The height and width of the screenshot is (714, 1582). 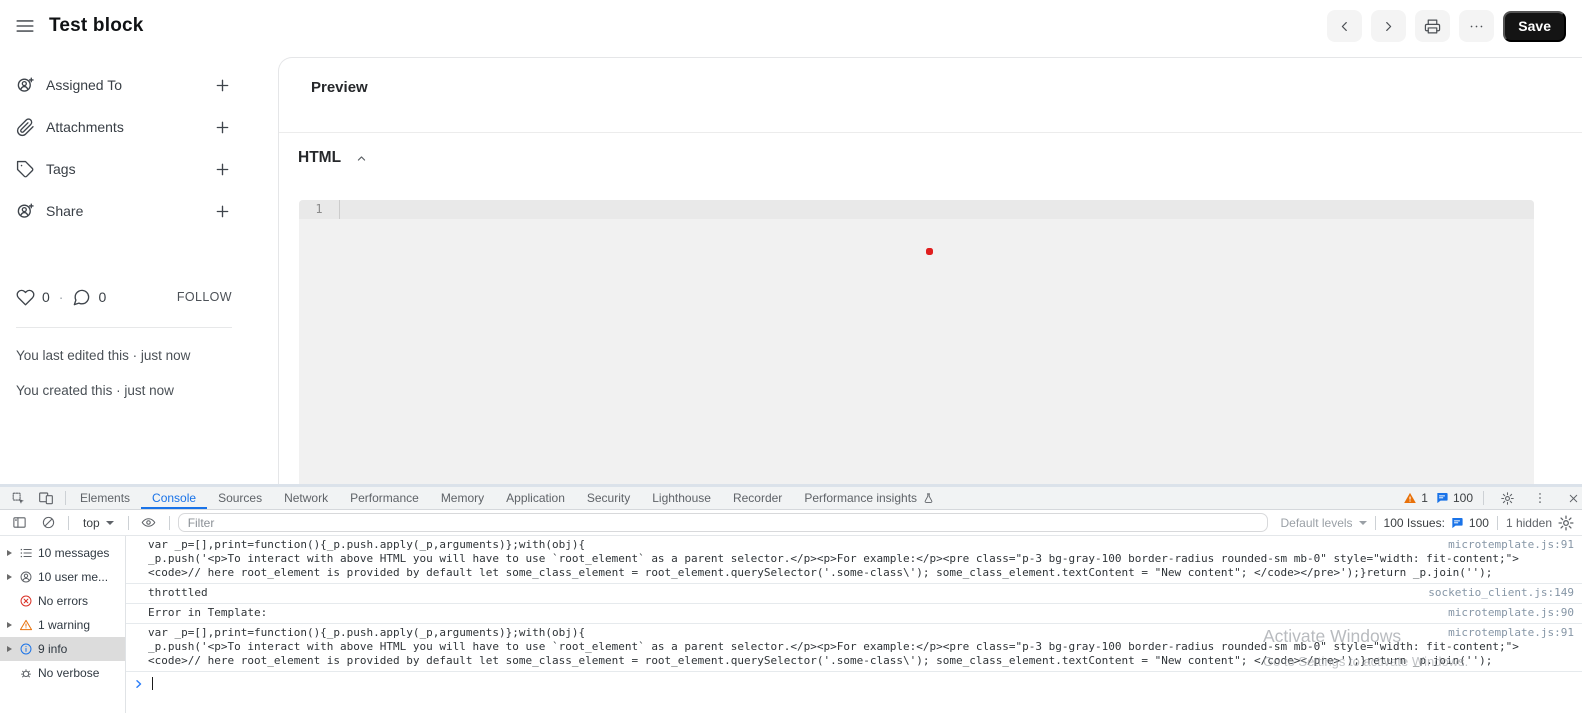 What do you see at coordinates (462, 498) in the screenshot?
I see `tab-memory: Memory` at bounding box center [462, 498].